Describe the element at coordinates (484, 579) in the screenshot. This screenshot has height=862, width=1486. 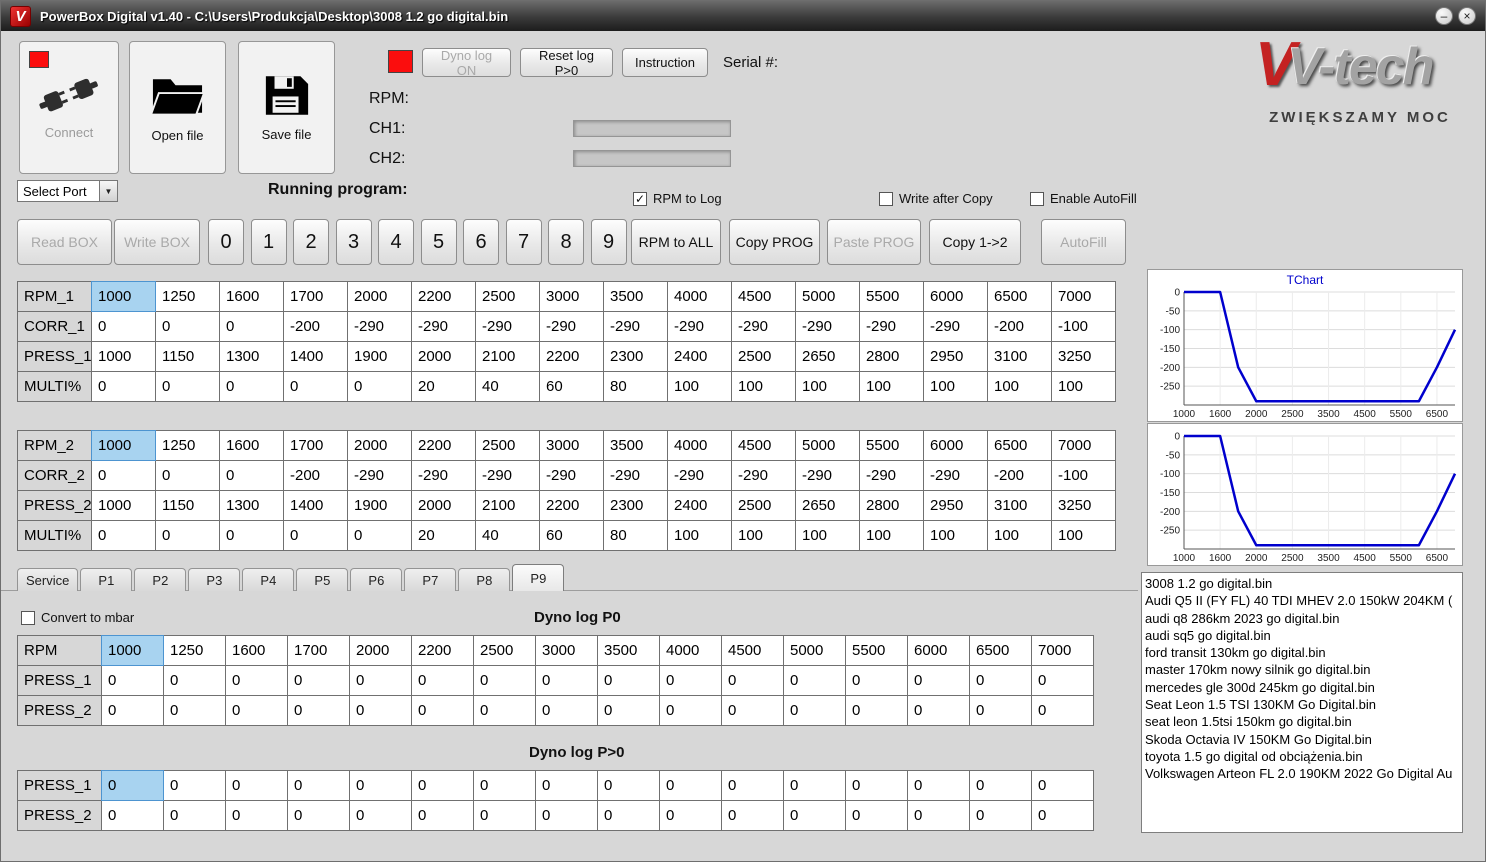
I see `tab-p8: P8` at that location.